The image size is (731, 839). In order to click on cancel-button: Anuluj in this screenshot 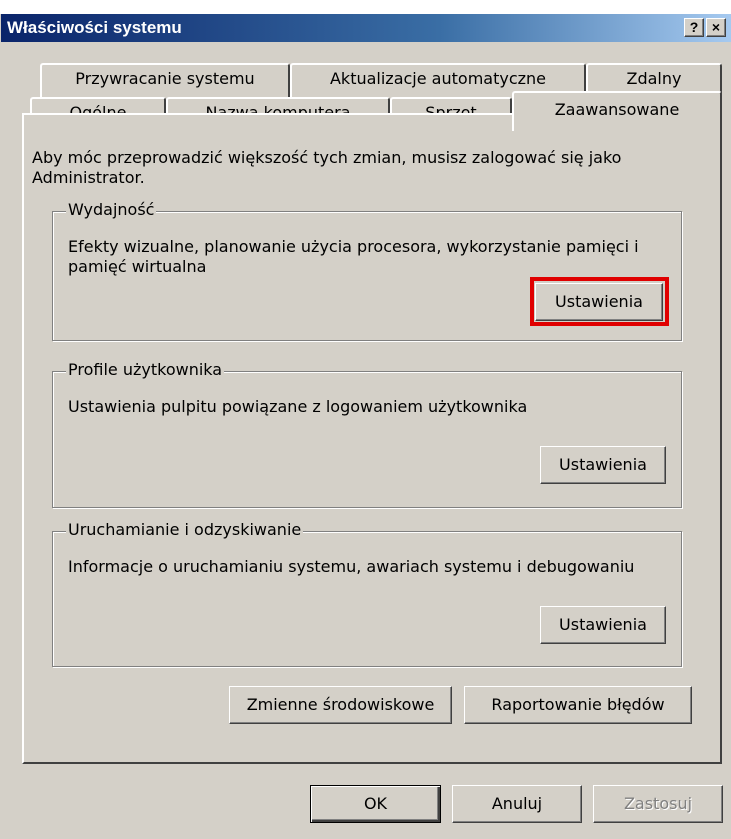, I will do `click(517, 804)`.